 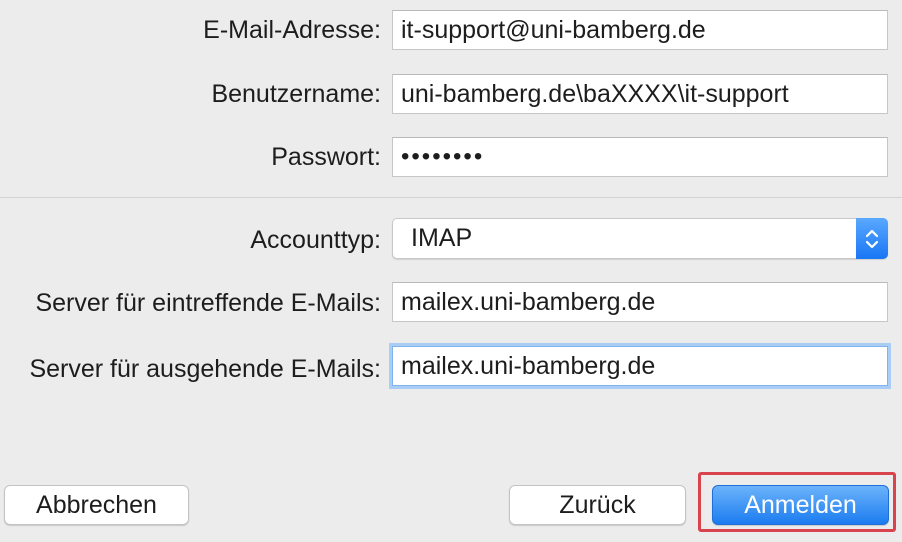 What do you see at coordinates (442, 238) in the screenshot?
I see `account-type-value: IMAP` at bounding box center [442, 238].